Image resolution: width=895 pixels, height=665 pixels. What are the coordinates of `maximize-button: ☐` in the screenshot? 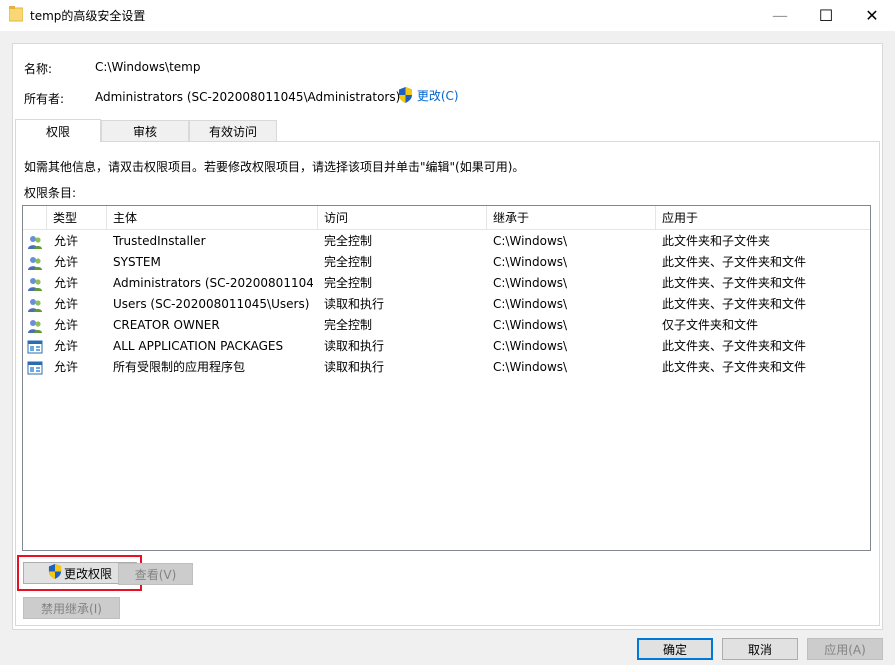 It's located at (826, 15).